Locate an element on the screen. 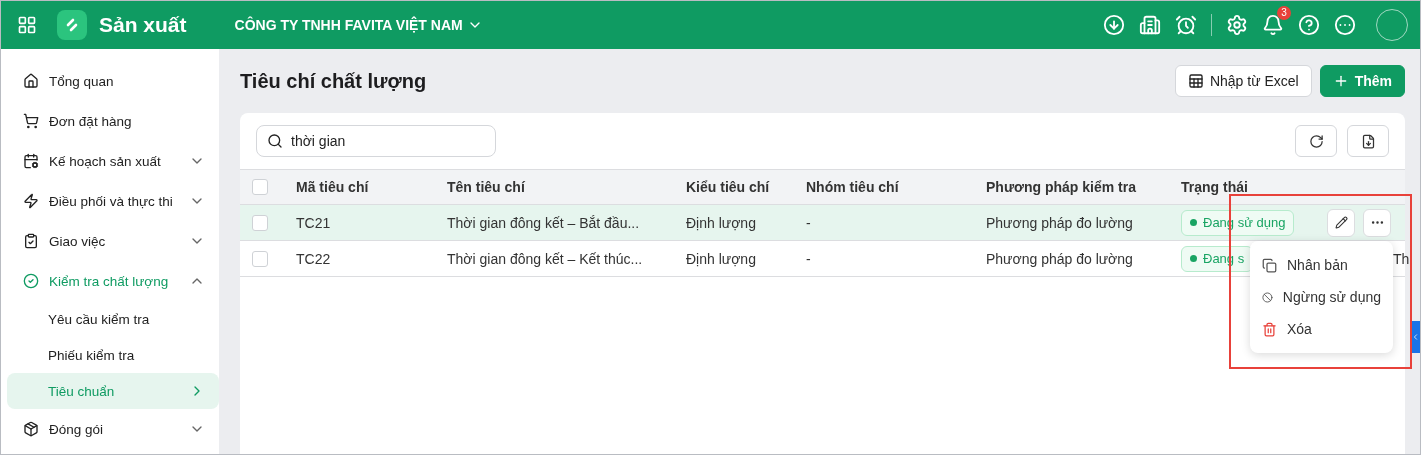  home-icon is located at coordinates (31, 81).